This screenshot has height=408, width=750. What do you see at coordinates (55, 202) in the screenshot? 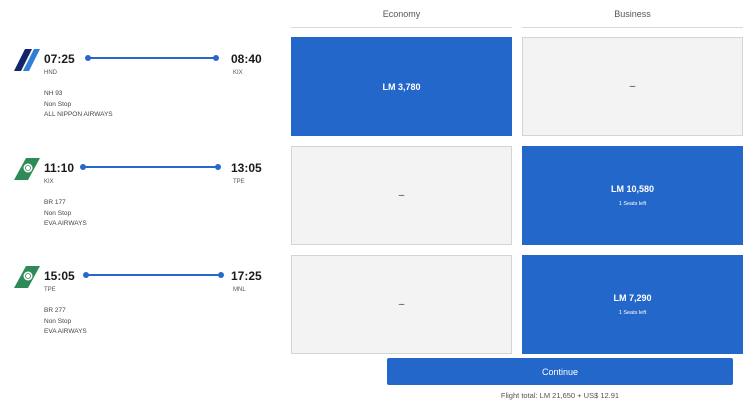
I see `flight-number: BR 177` at bounding box center [55, 202].